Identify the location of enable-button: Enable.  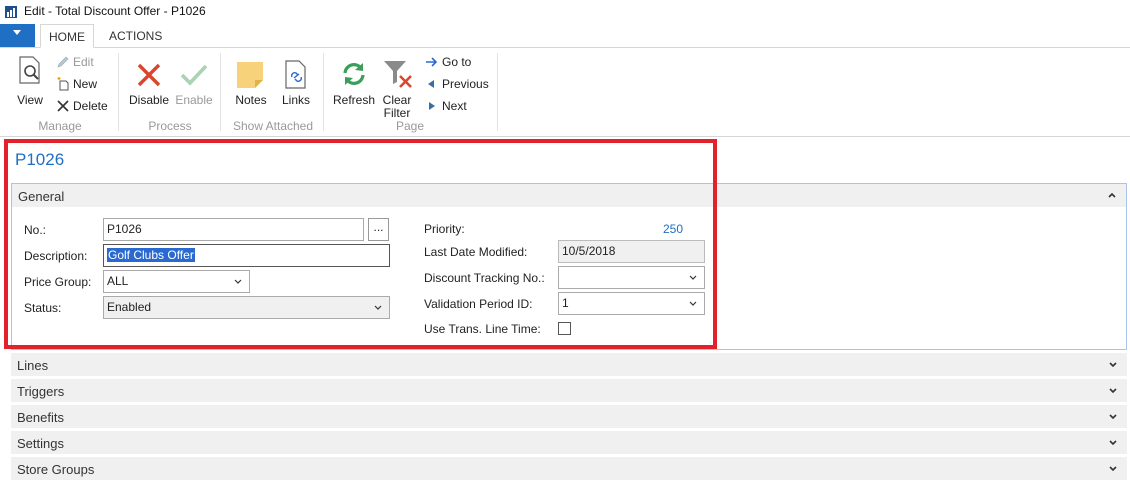
(194, 84).